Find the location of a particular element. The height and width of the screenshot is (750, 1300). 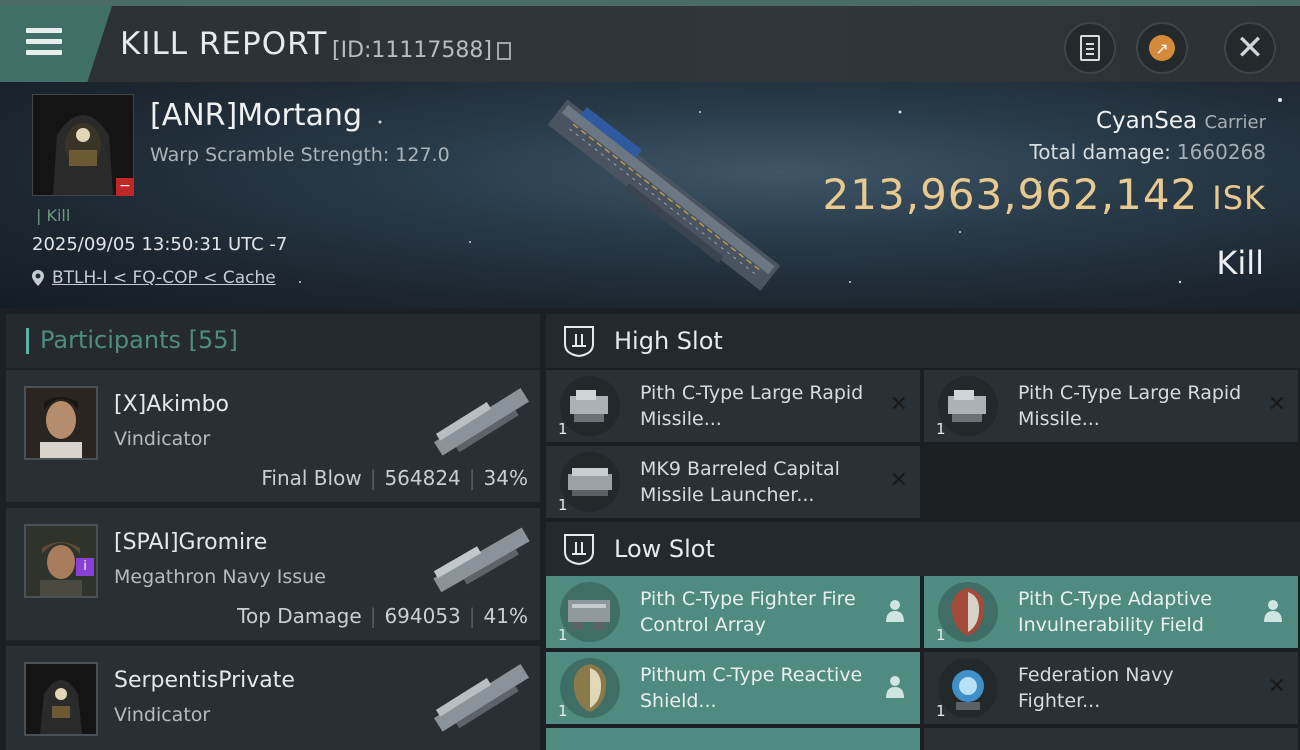

total-damage-label: Total damage: is located at coordinates (1100, 152).